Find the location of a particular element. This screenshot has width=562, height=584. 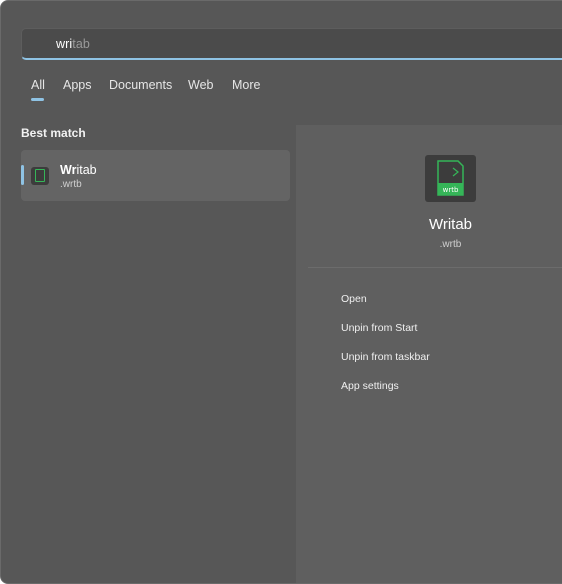

tab-web: Web is located at coordinates (200, 85).